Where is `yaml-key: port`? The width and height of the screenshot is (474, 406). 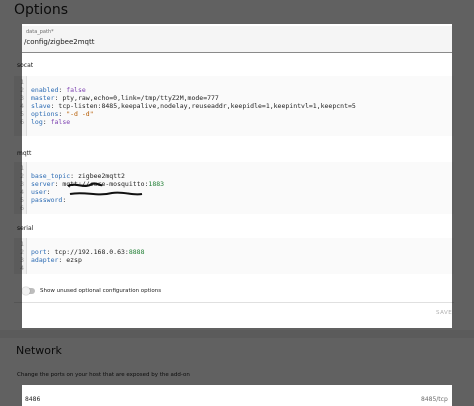
yaml-key: port is located at coordinates (39, 252).